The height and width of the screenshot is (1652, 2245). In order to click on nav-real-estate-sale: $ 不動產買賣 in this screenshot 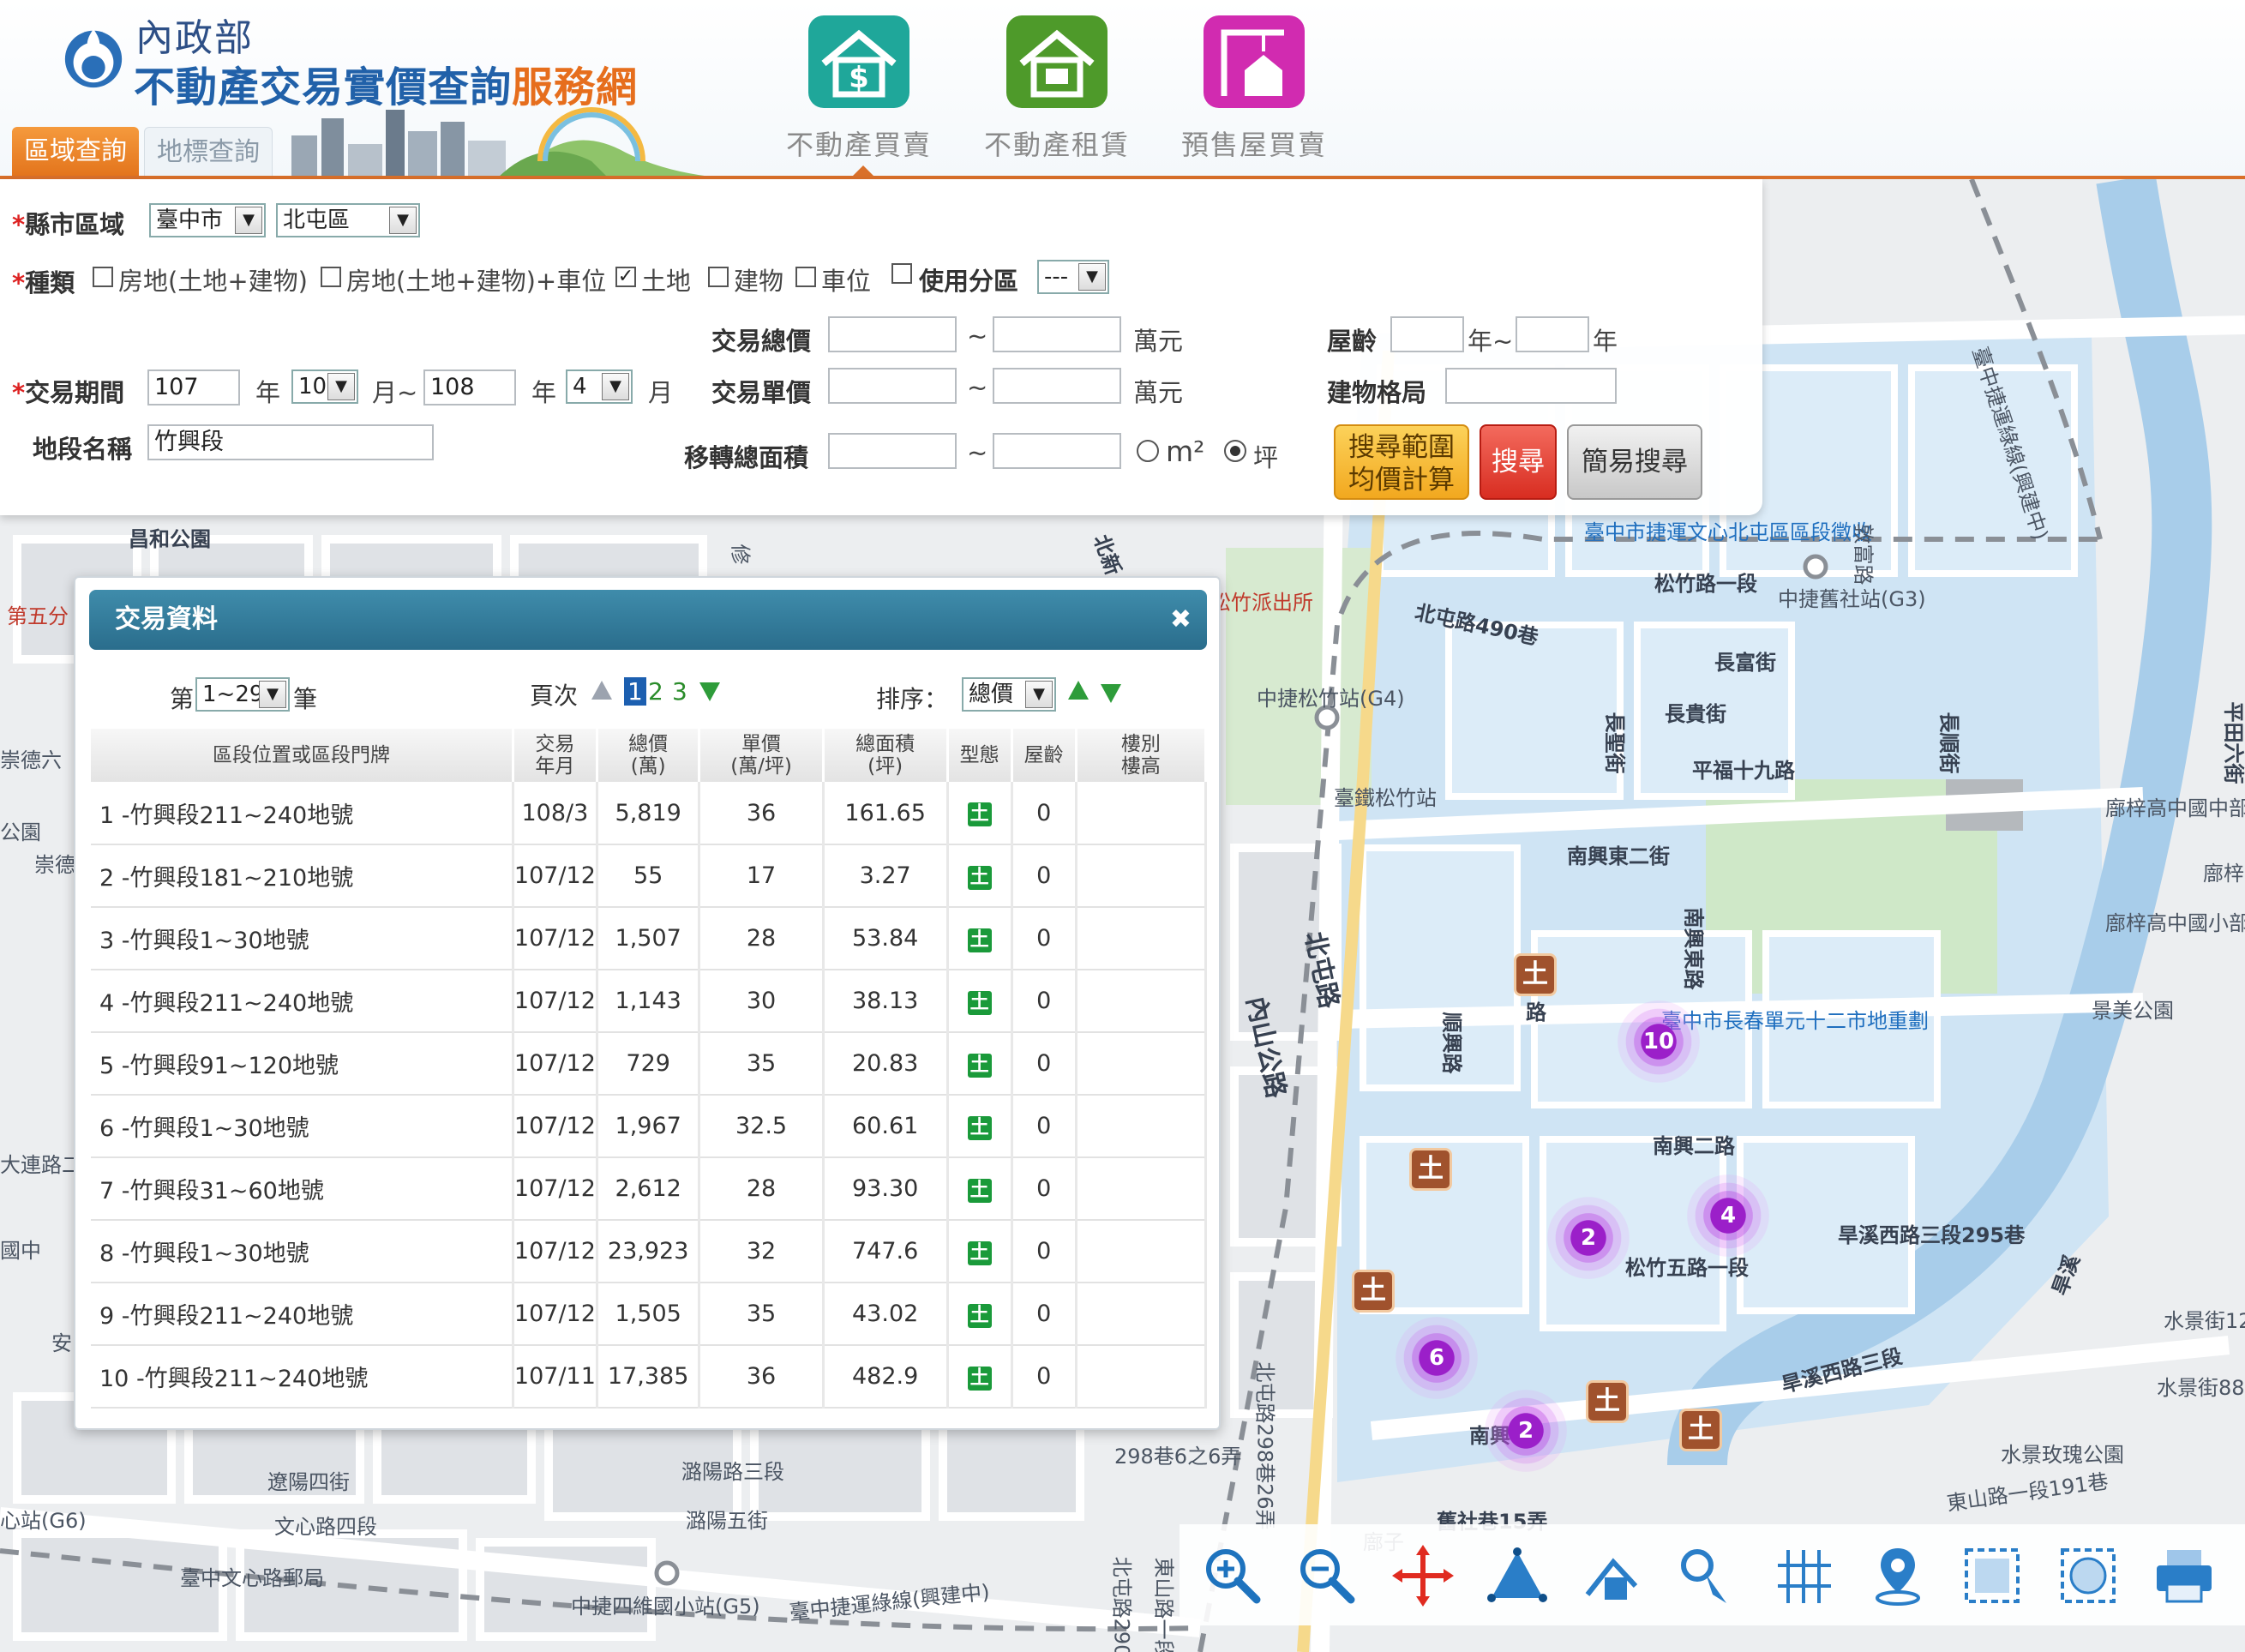, I will do `click(859, 91)`.